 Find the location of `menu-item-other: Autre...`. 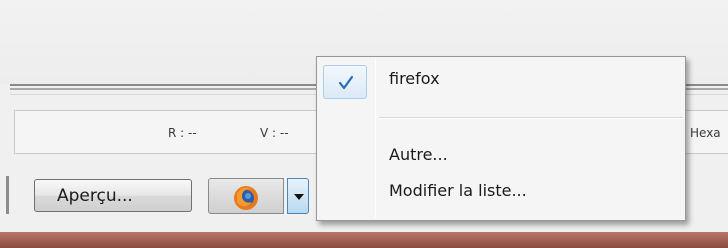

menu-item-other: Autre... is located at coordinates (501, 155).